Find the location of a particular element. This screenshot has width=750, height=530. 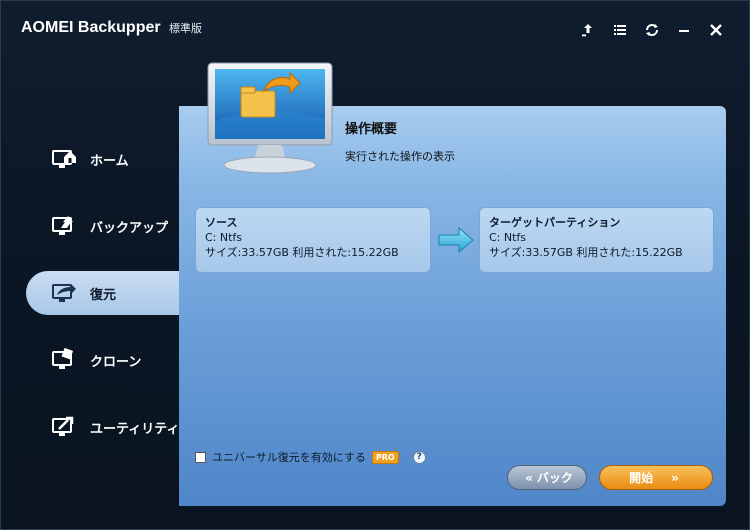

double-chevron-left-icon: « is located at coordinates (529, 477).